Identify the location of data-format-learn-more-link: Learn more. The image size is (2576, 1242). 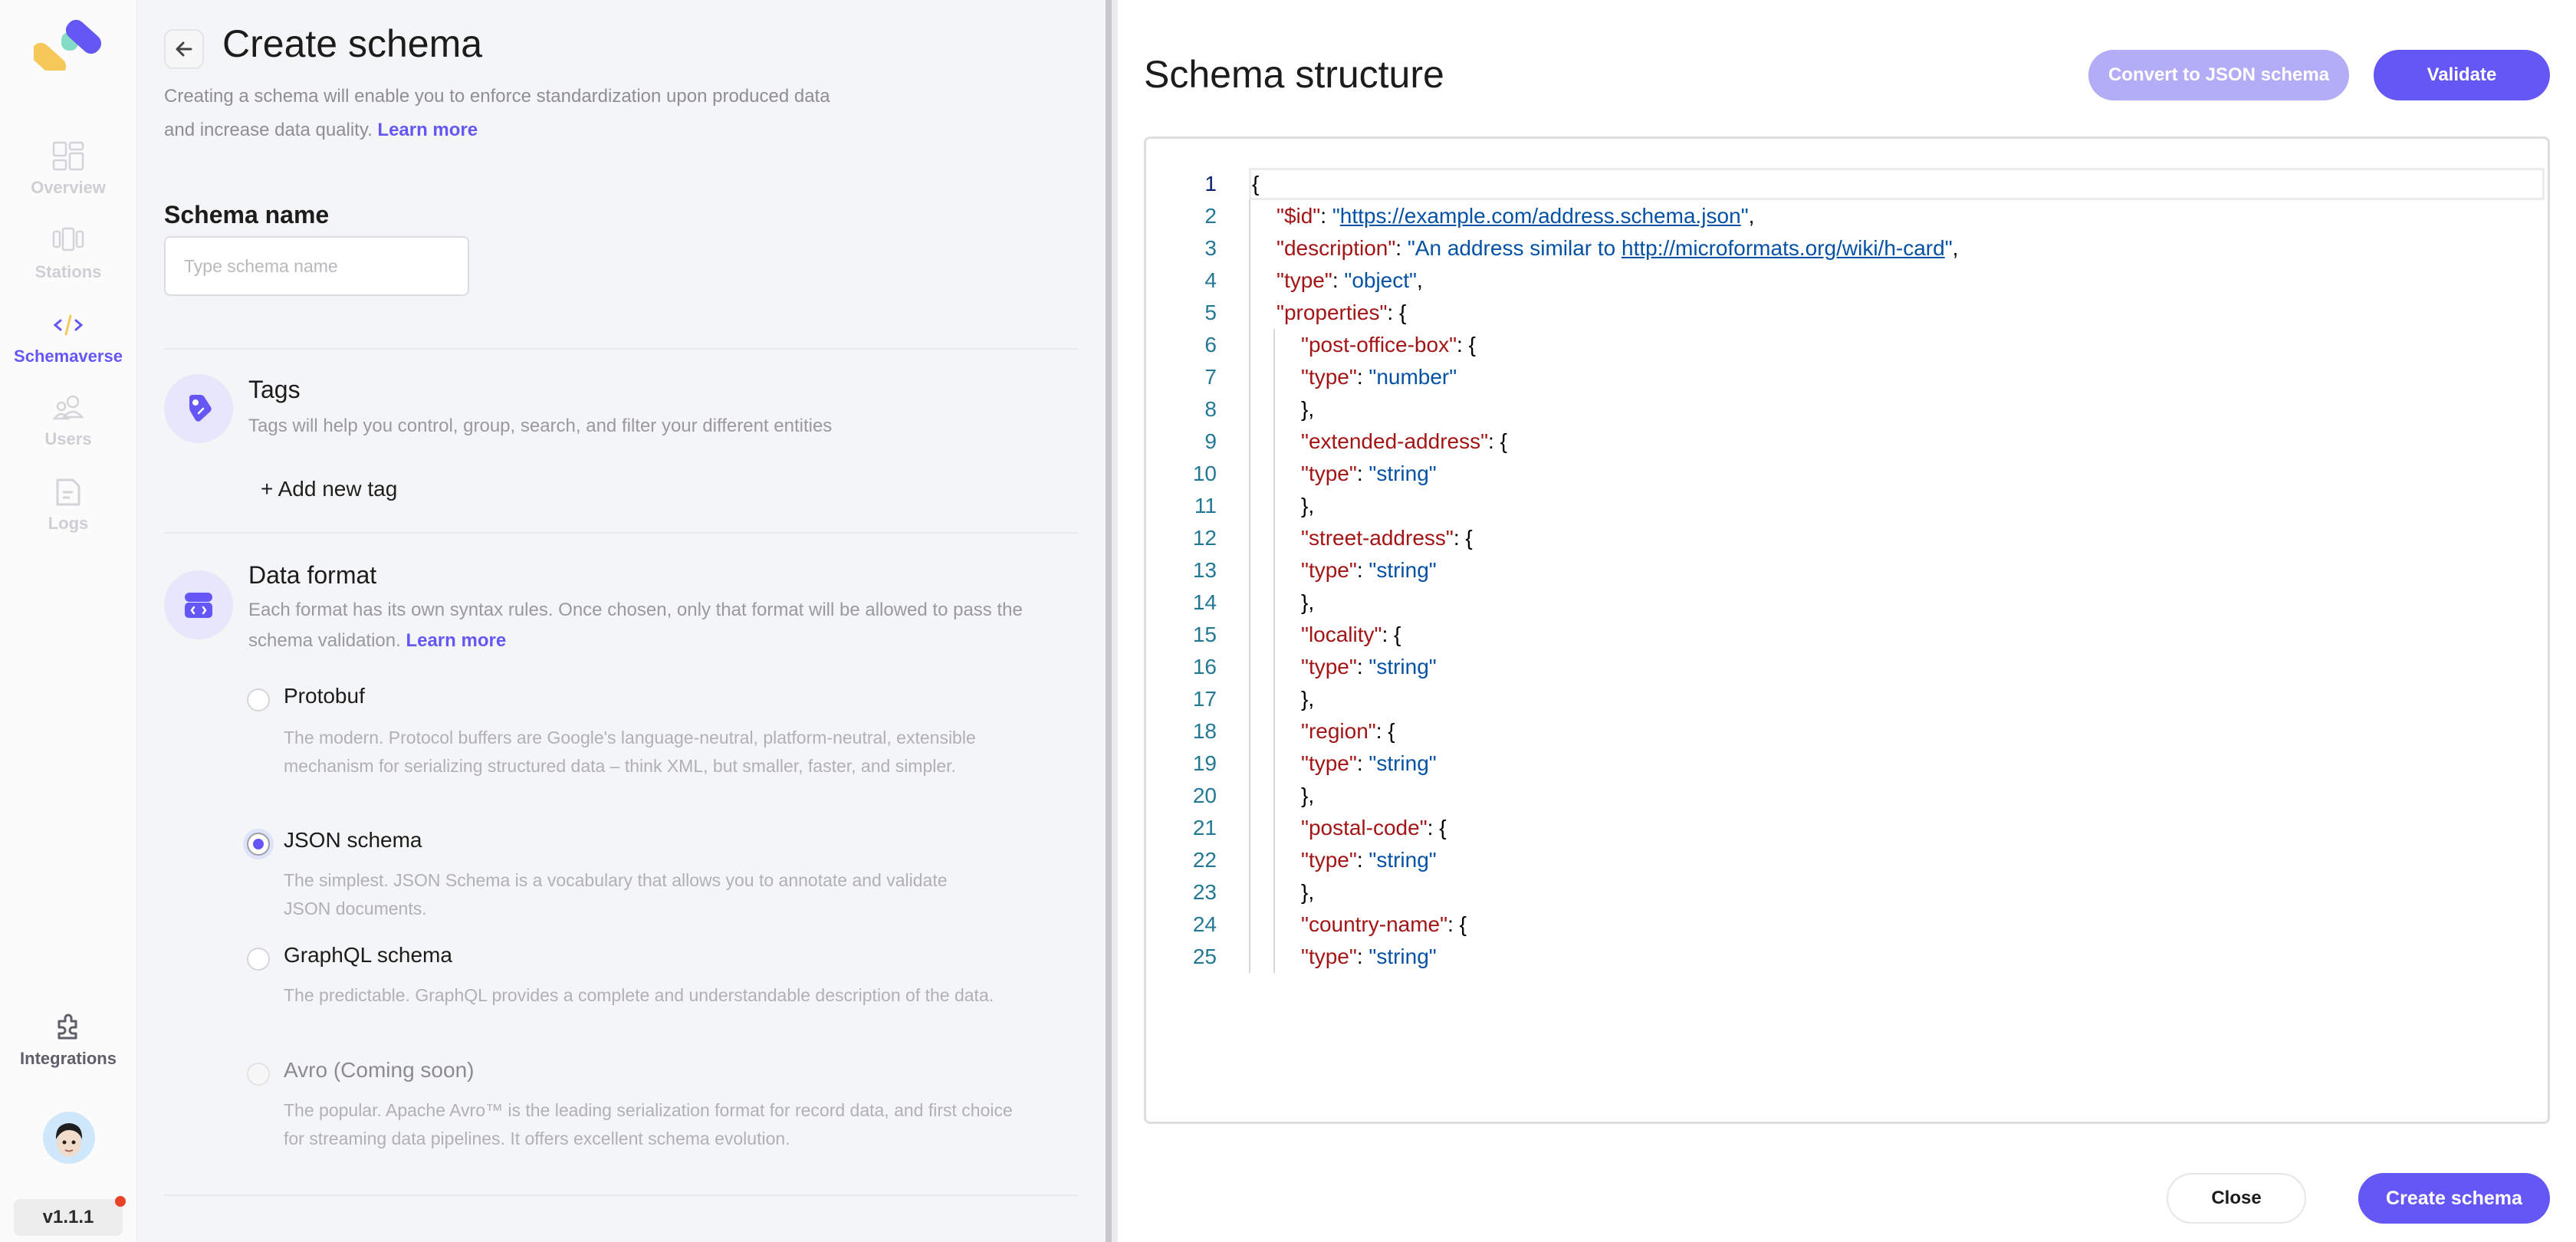
(456, 640).